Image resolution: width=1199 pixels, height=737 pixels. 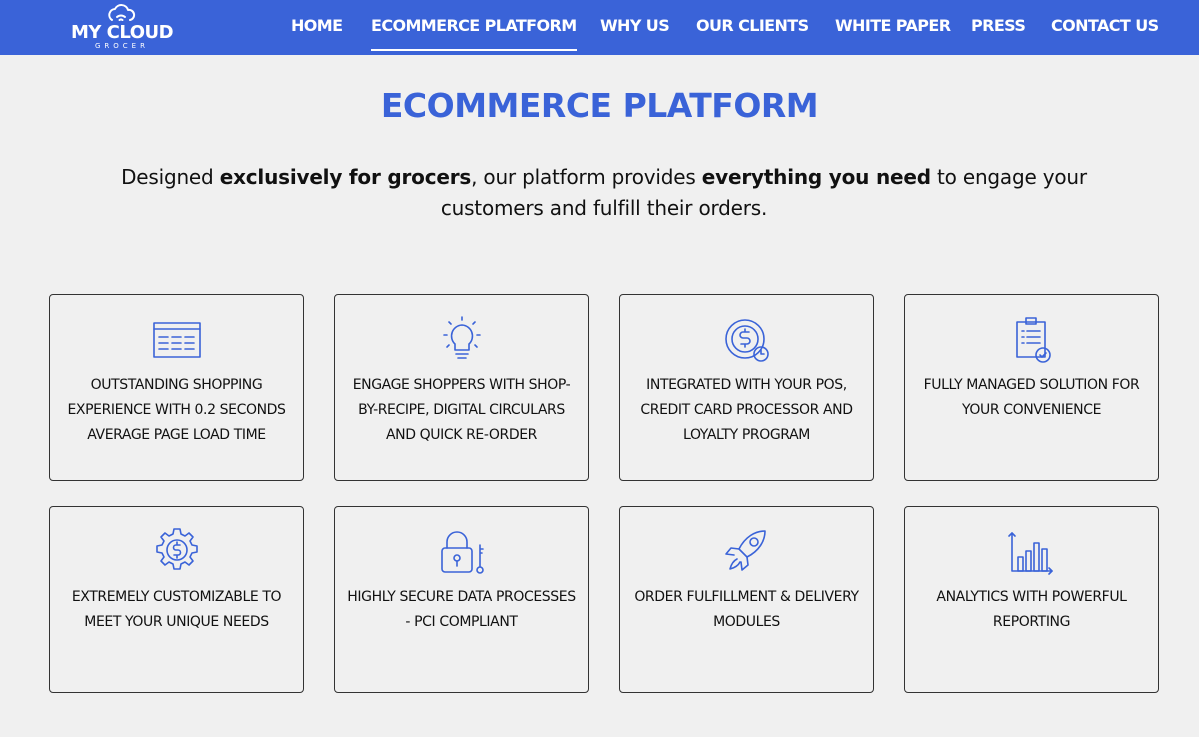 I want to click on feature-card-analytics: ANALYTICS WITH POWERFUL REPORTING, so click(x=1031, y=599).